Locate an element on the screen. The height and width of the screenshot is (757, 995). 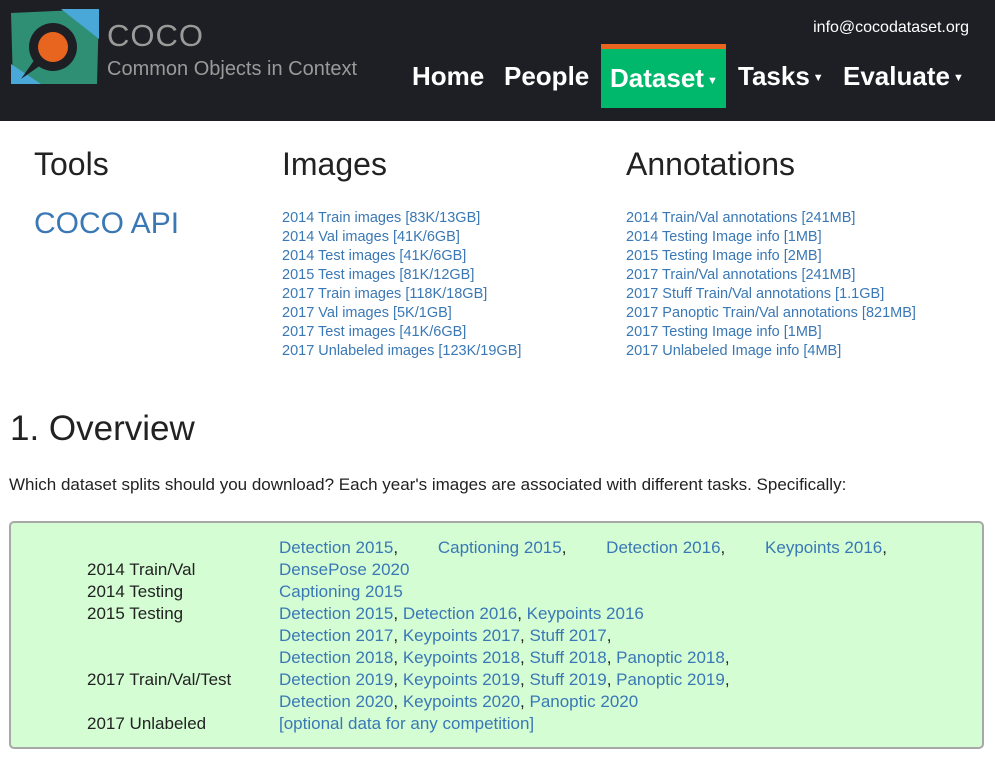
nav-home: Home is located at coordinates (448, 76).